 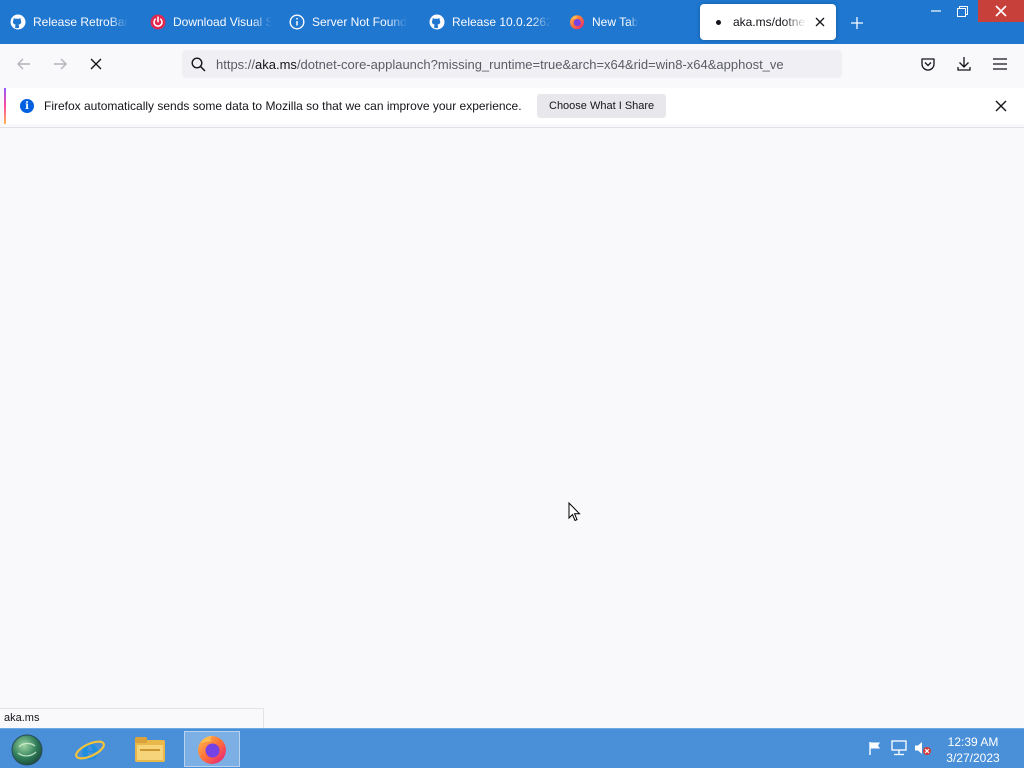 What do you see at coordinates (820, 22) in the screenshot?
I see `close-tab-icon` at bounding box center [820, 22].